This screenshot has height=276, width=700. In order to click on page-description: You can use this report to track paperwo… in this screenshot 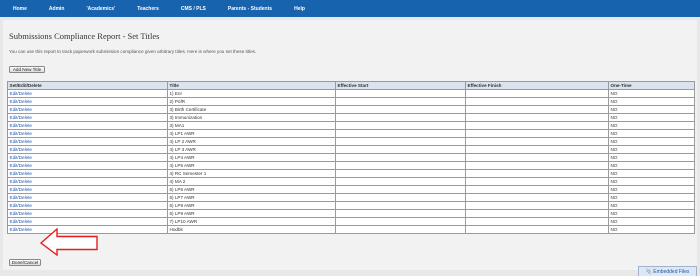, I will do `click(133, 51)`.